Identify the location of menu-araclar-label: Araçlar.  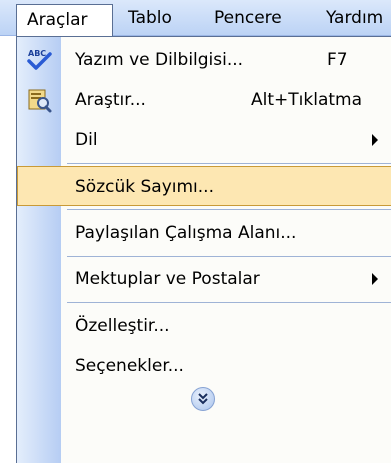
(57, 20).